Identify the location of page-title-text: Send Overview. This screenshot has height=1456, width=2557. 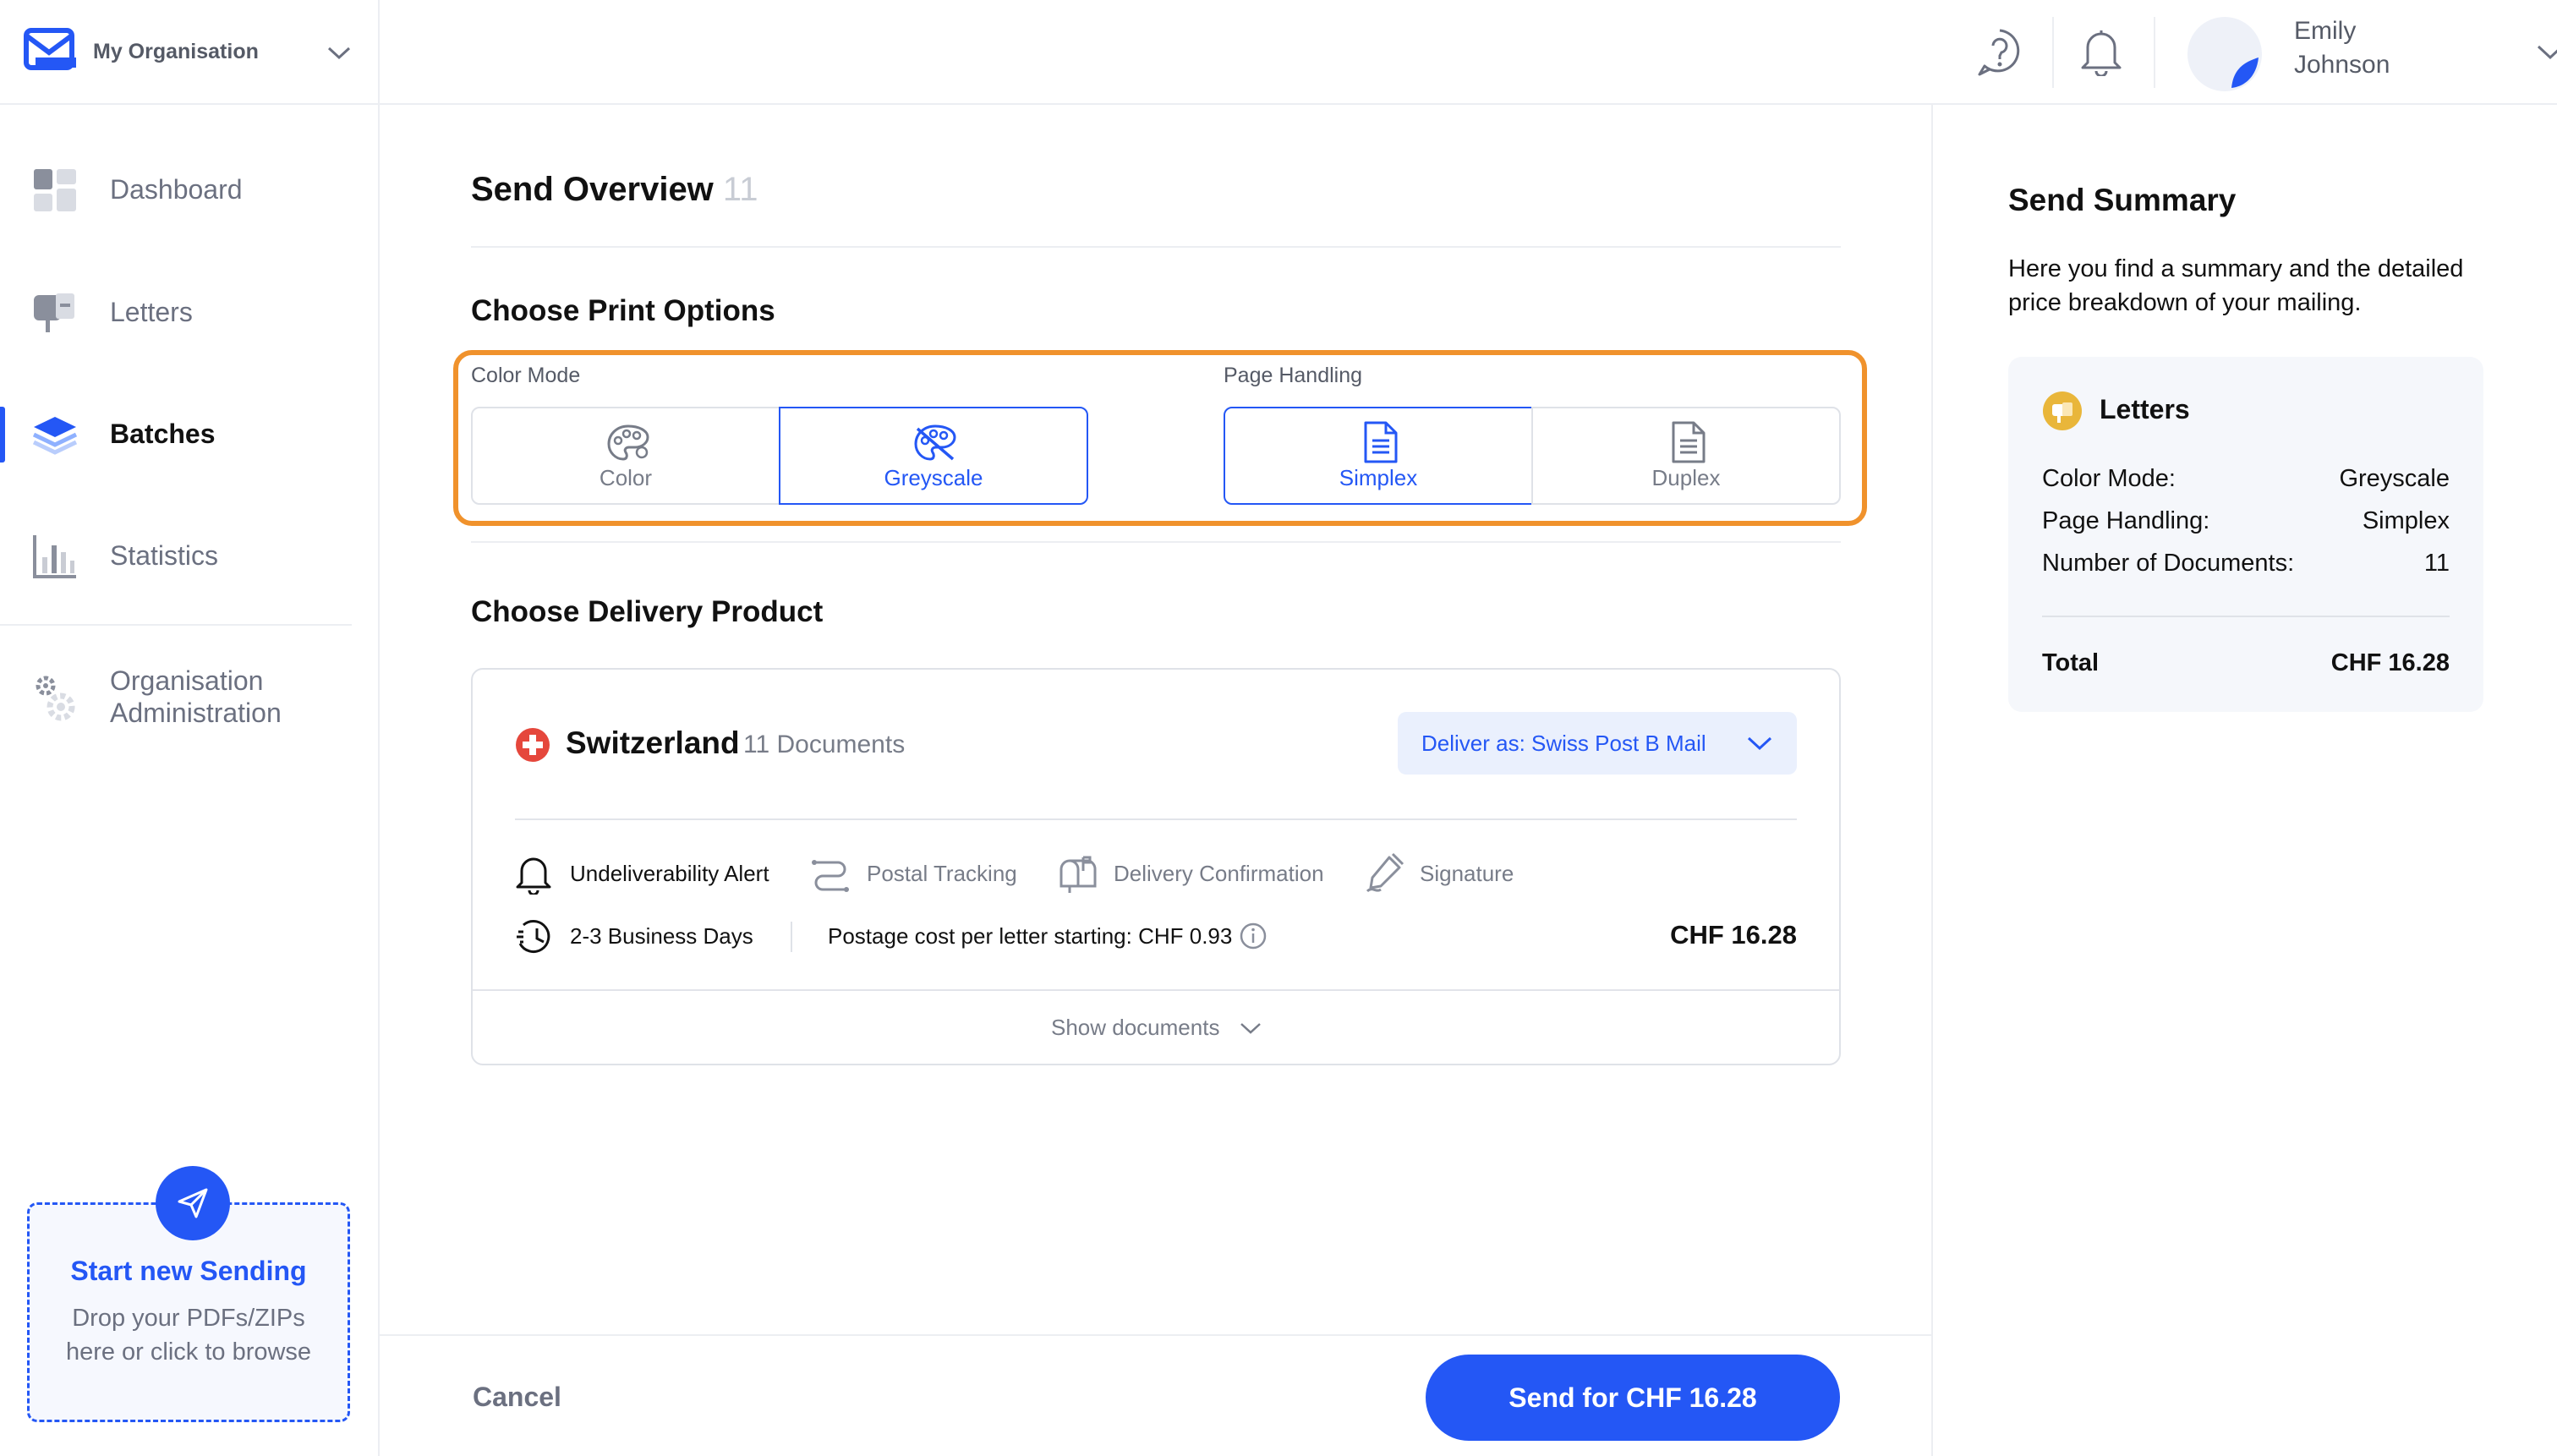
(592, 190).